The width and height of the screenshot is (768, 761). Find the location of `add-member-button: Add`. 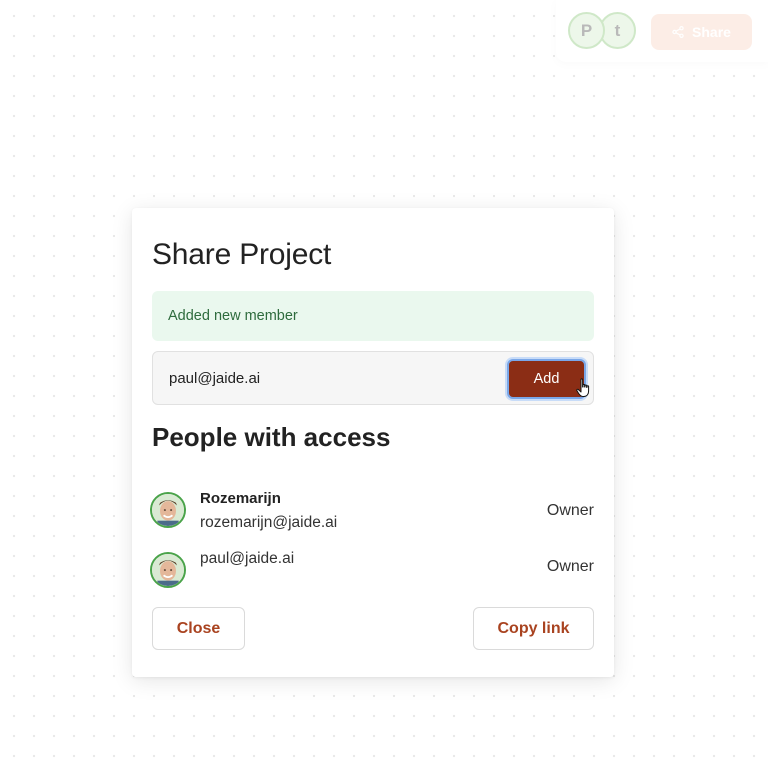

add-member-button: Add is located at coordinates (546, 379).